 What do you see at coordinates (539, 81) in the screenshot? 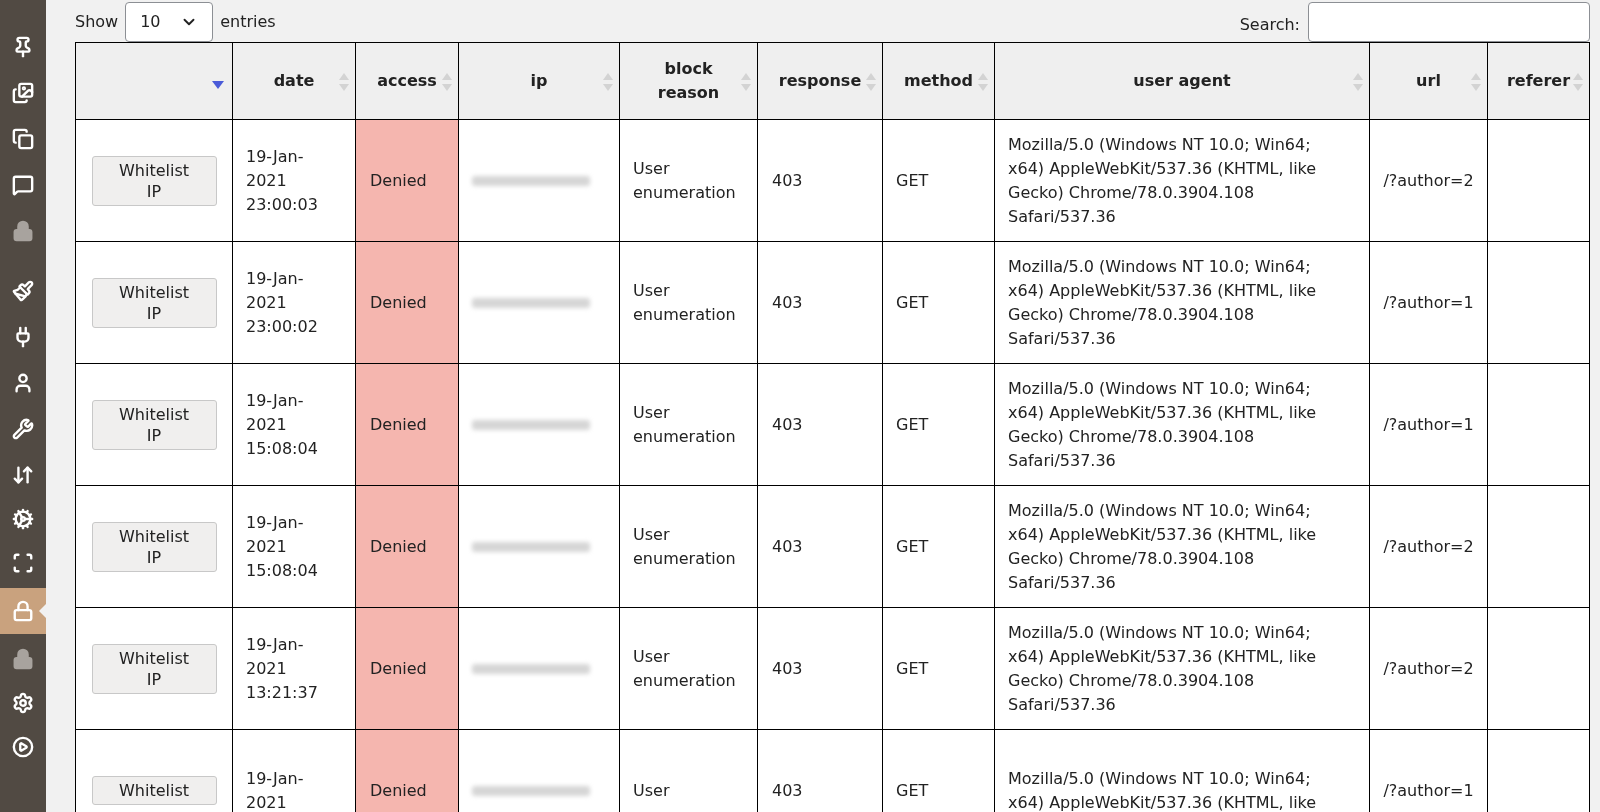
I see `column-header: ip` at bounding box center [539, 81].